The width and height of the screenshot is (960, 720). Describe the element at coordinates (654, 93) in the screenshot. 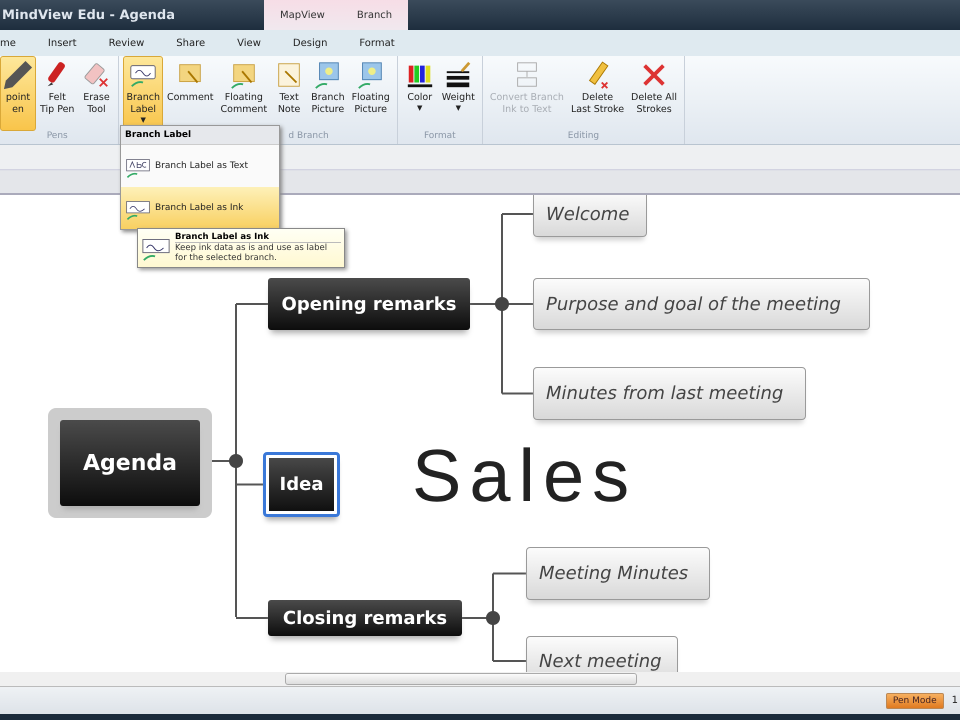

I see `ribbon-button: Delete All Strokes` at that location.